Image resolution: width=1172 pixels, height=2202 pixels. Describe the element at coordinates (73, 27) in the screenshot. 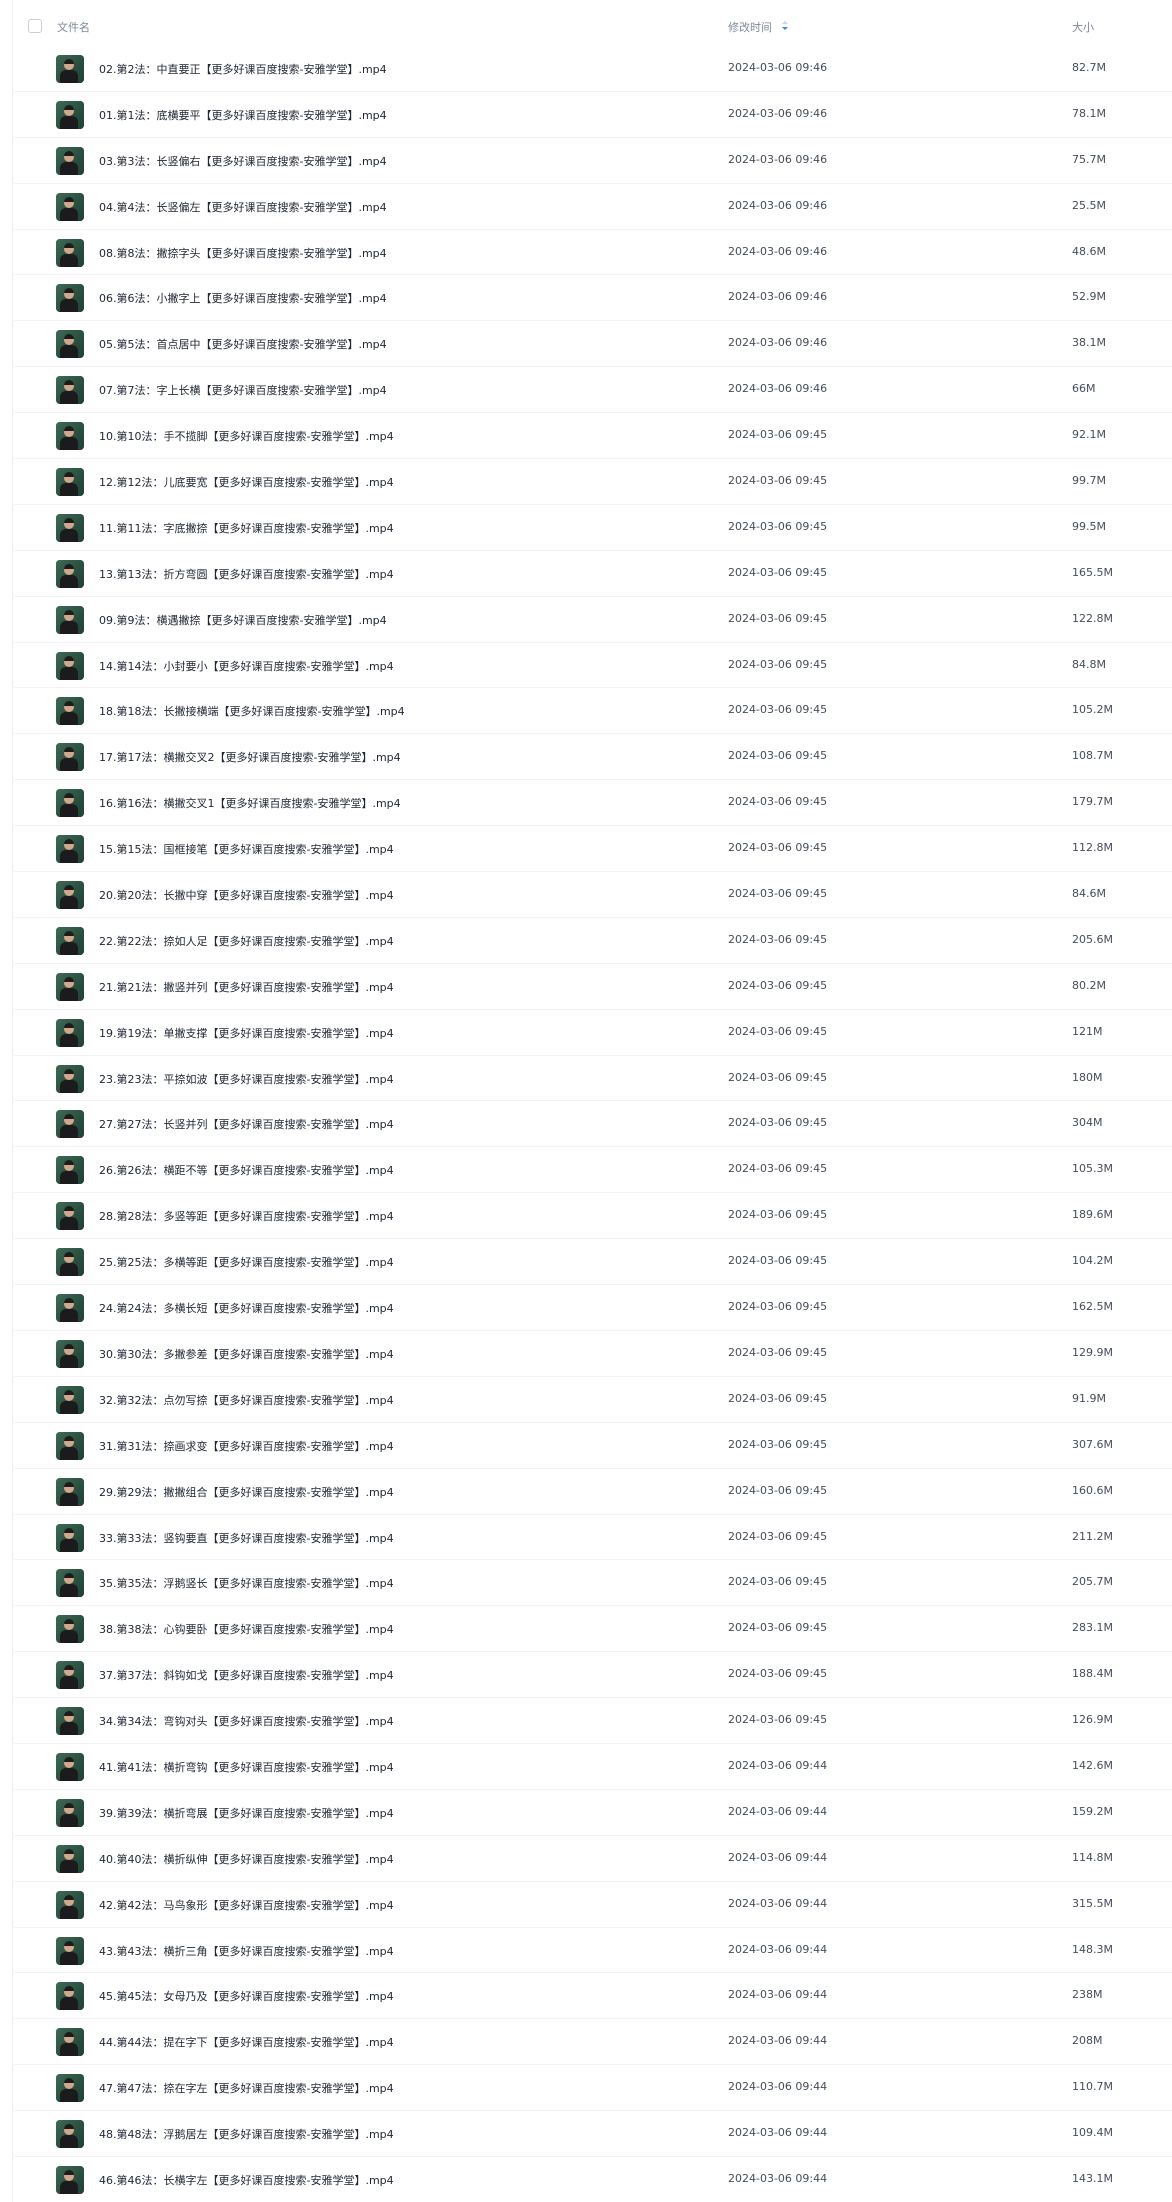

I see `column-header-name: 文件名` at that location.